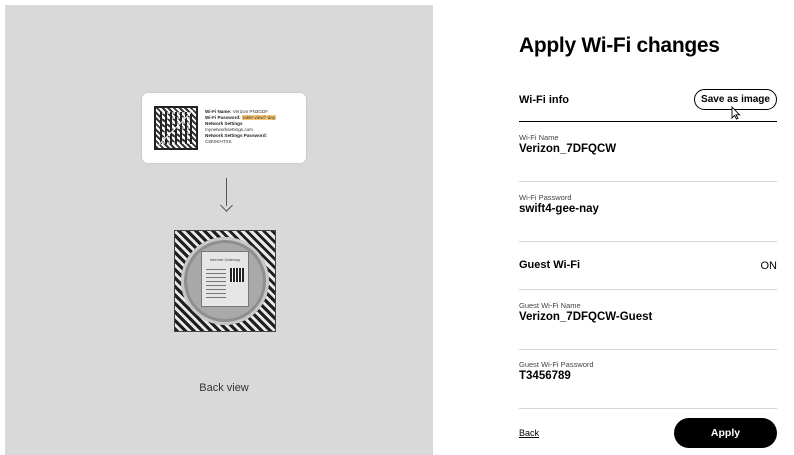  Describe the element at coordinates (226, 205) in the screenshot. I see `down-arrow-head` at that location.